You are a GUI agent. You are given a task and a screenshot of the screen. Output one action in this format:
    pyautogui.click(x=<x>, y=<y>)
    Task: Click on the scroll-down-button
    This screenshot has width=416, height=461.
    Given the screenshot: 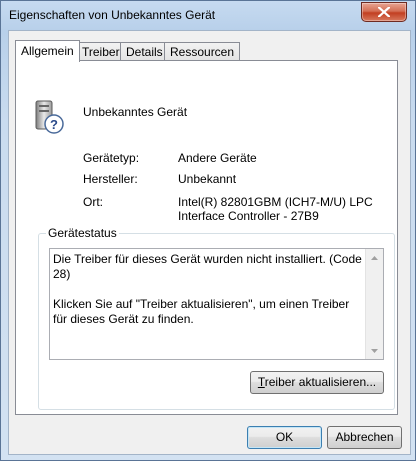 What is the action you would take?
    pyautogui.click(x=374, y=350)
    